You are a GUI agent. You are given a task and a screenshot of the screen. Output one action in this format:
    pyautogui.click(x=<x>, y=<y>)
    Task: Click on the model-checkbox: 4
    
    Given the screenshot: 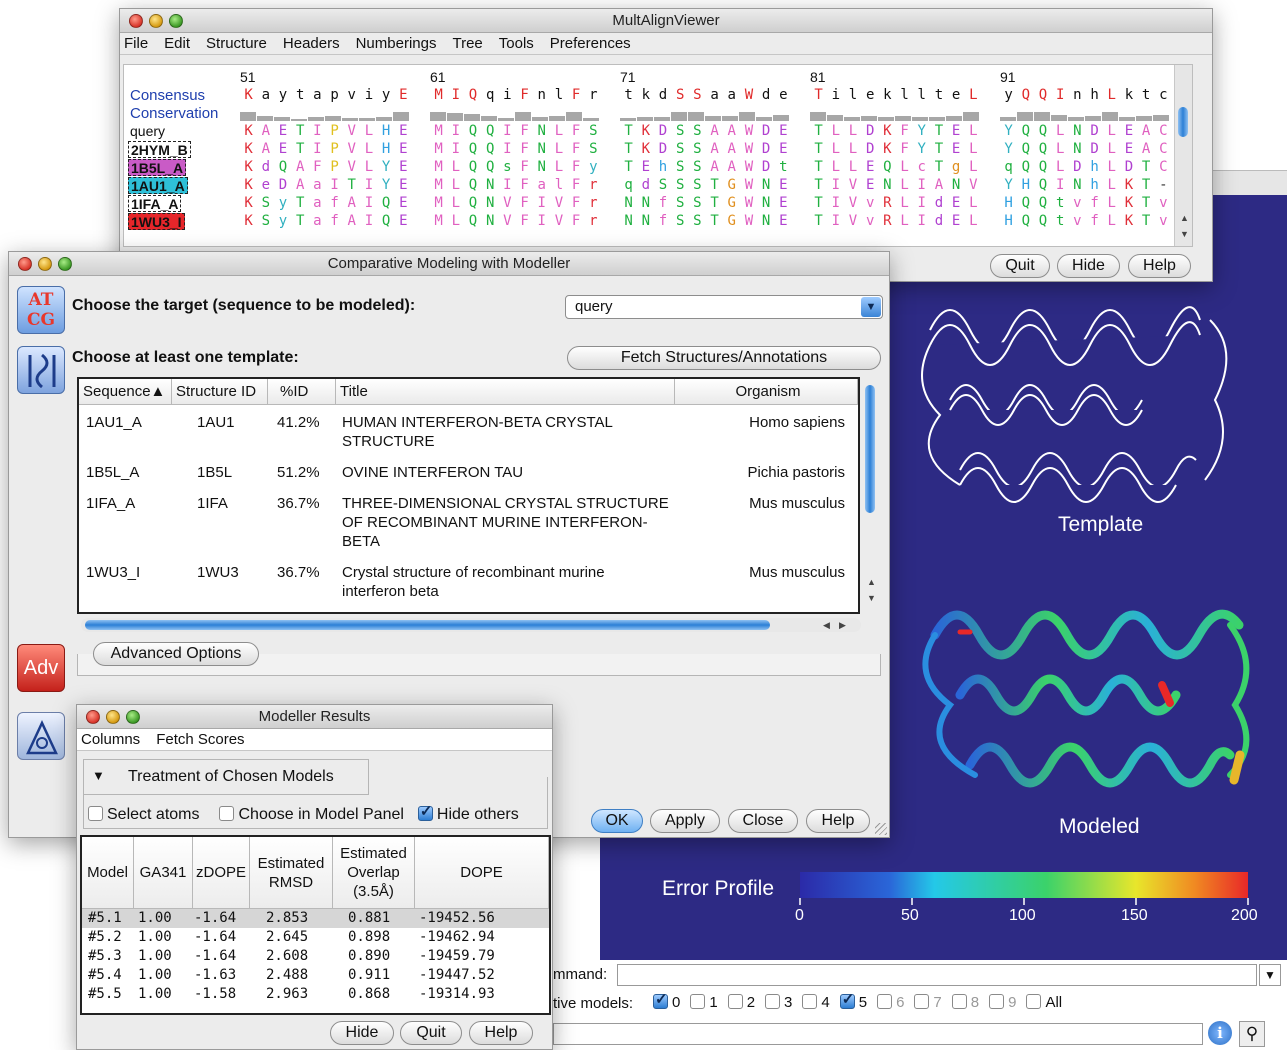 What is the action you would take?
    pyautogui.click(x=816, y=1002)
    